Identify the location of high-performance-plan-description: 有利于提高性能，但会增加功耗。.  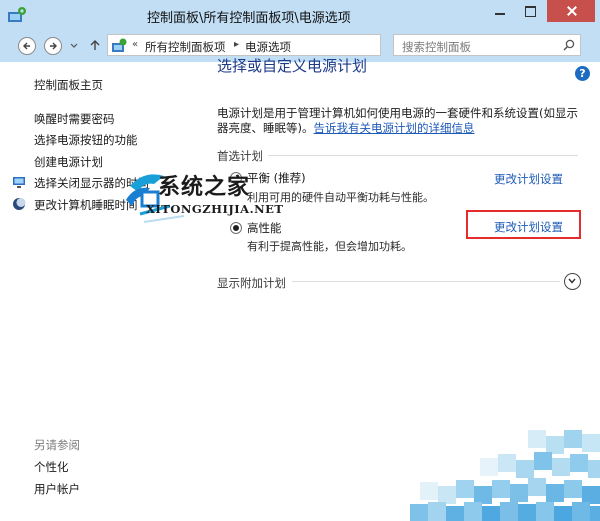
(329, 246).